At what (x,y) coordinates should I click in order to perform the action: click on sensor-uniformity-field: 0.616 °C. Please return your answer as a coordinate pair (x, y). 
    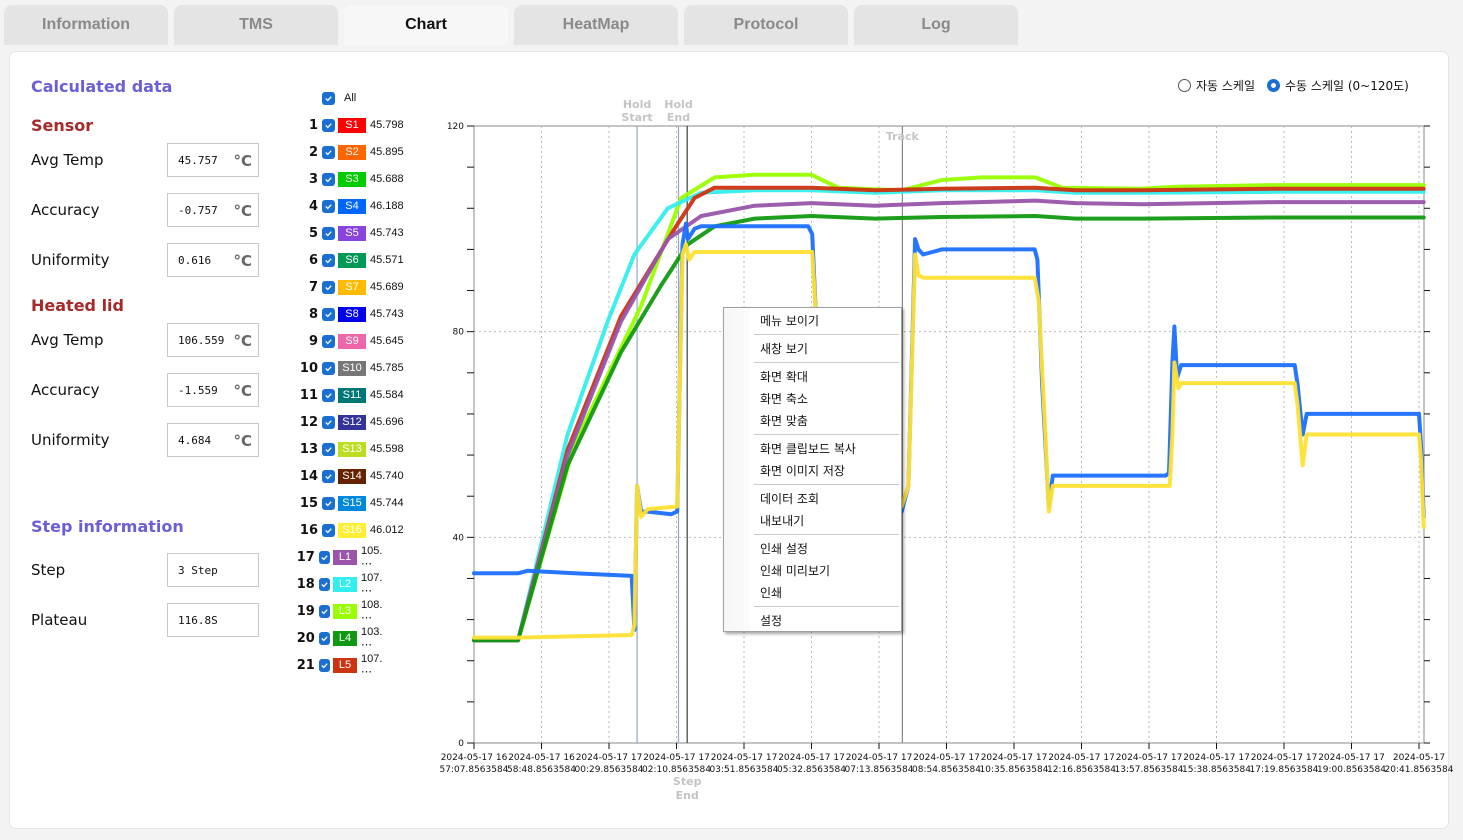
    Looking at the image, I should click on (213, 260).